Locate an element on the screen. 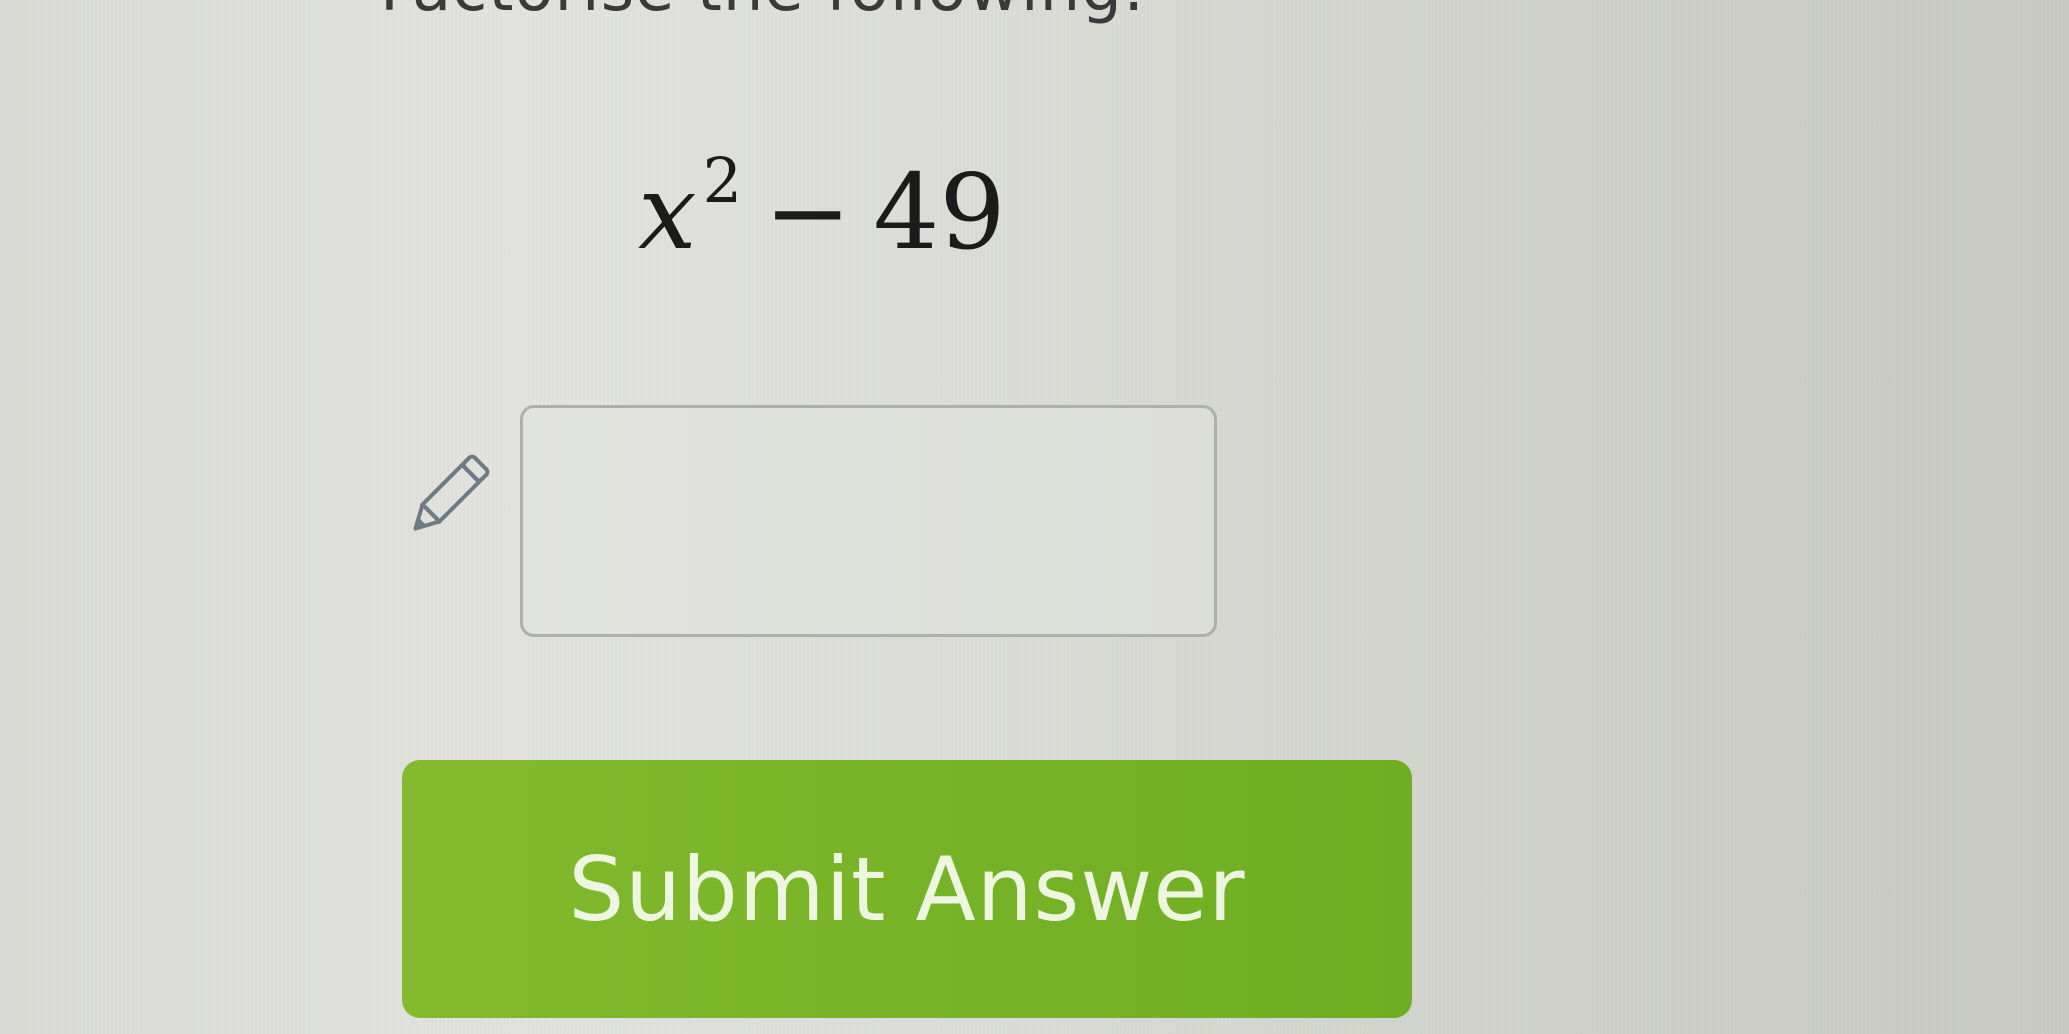 This screenshot has height=1034, width=2069. pencil-icon is located at coordinates (448, 496).